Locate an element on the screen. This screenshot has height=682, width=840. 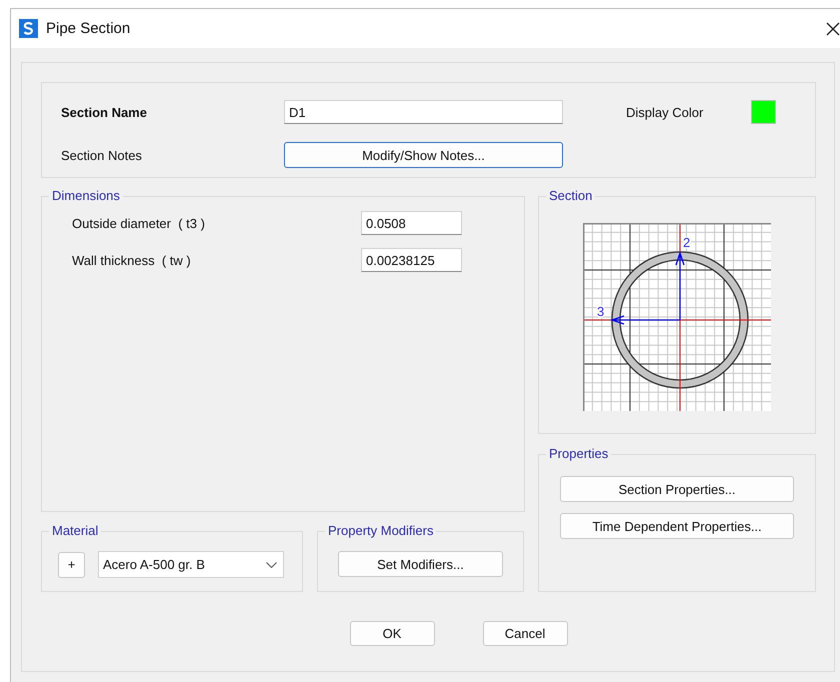
field-label: Outside diameter ( t3 ) is located at coordinates (139, 223).